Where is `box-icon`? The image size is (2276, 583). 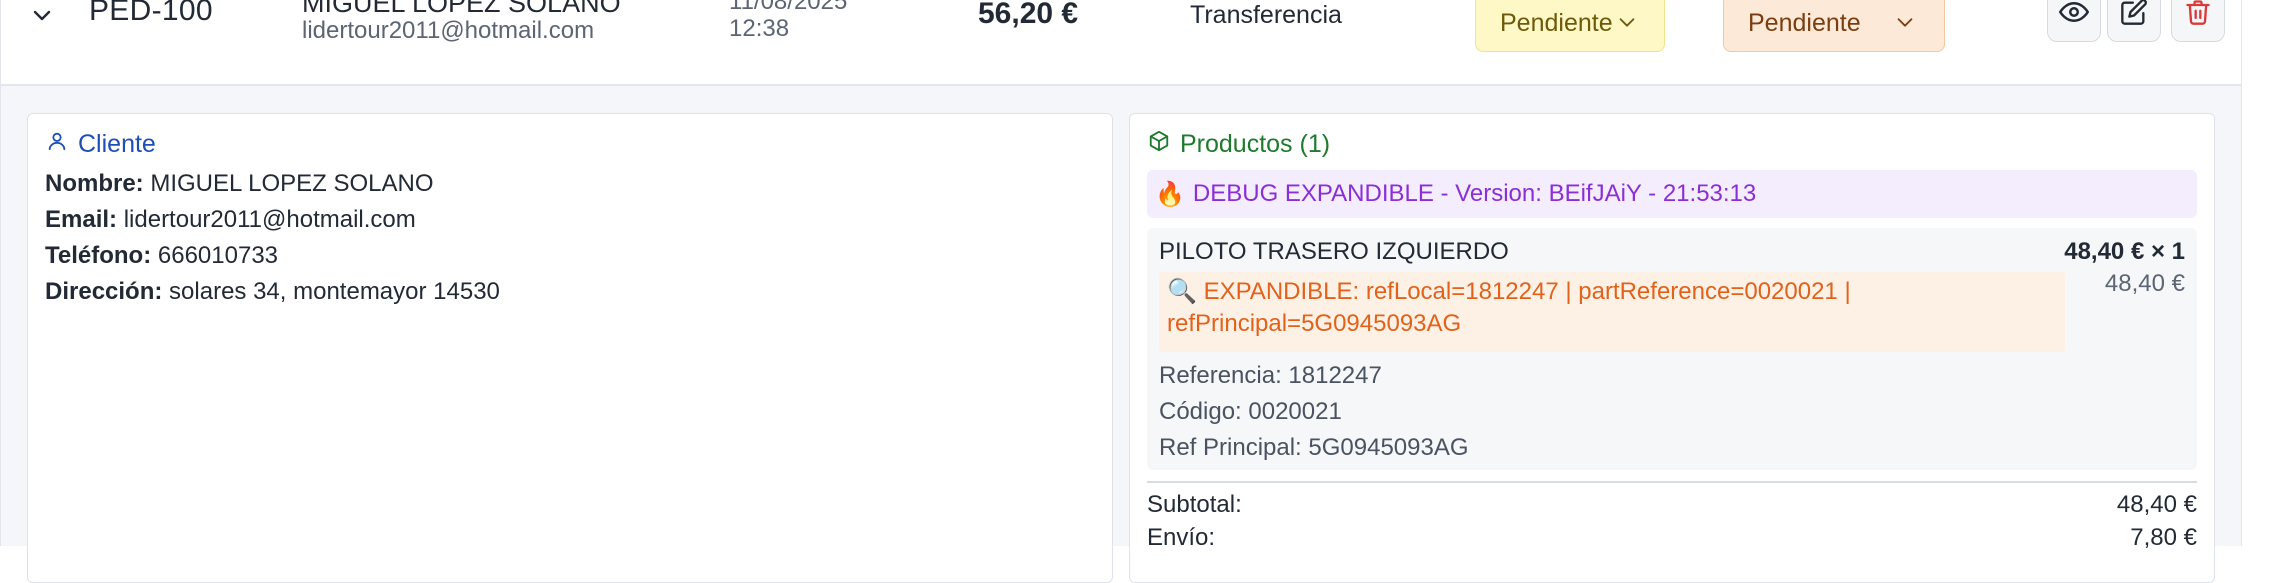
box-icon is located at coordinates (1159, 144).